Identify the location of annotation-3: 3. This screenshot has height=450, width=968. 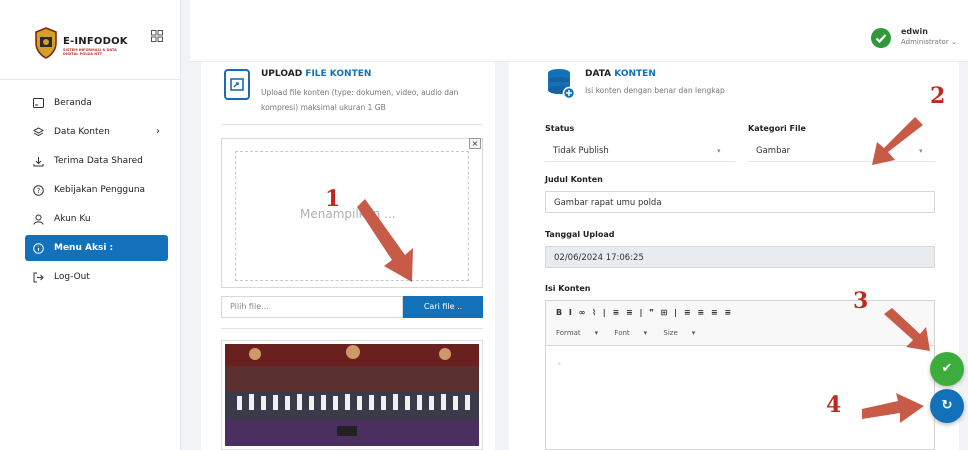
(861, 301).